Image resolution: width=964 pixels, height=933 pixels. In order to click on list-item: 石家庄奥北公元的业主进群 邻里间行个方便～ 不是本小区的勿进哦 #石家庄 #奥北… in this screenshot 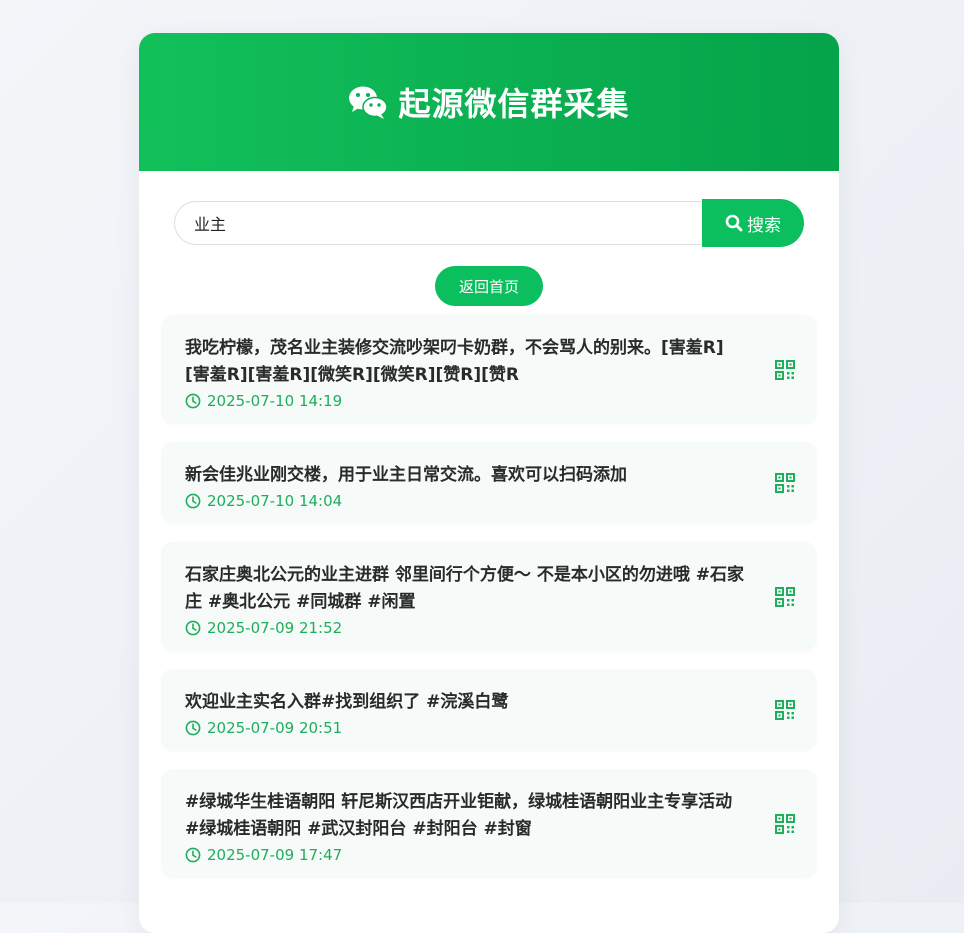, I will do `click(489, 596)`.